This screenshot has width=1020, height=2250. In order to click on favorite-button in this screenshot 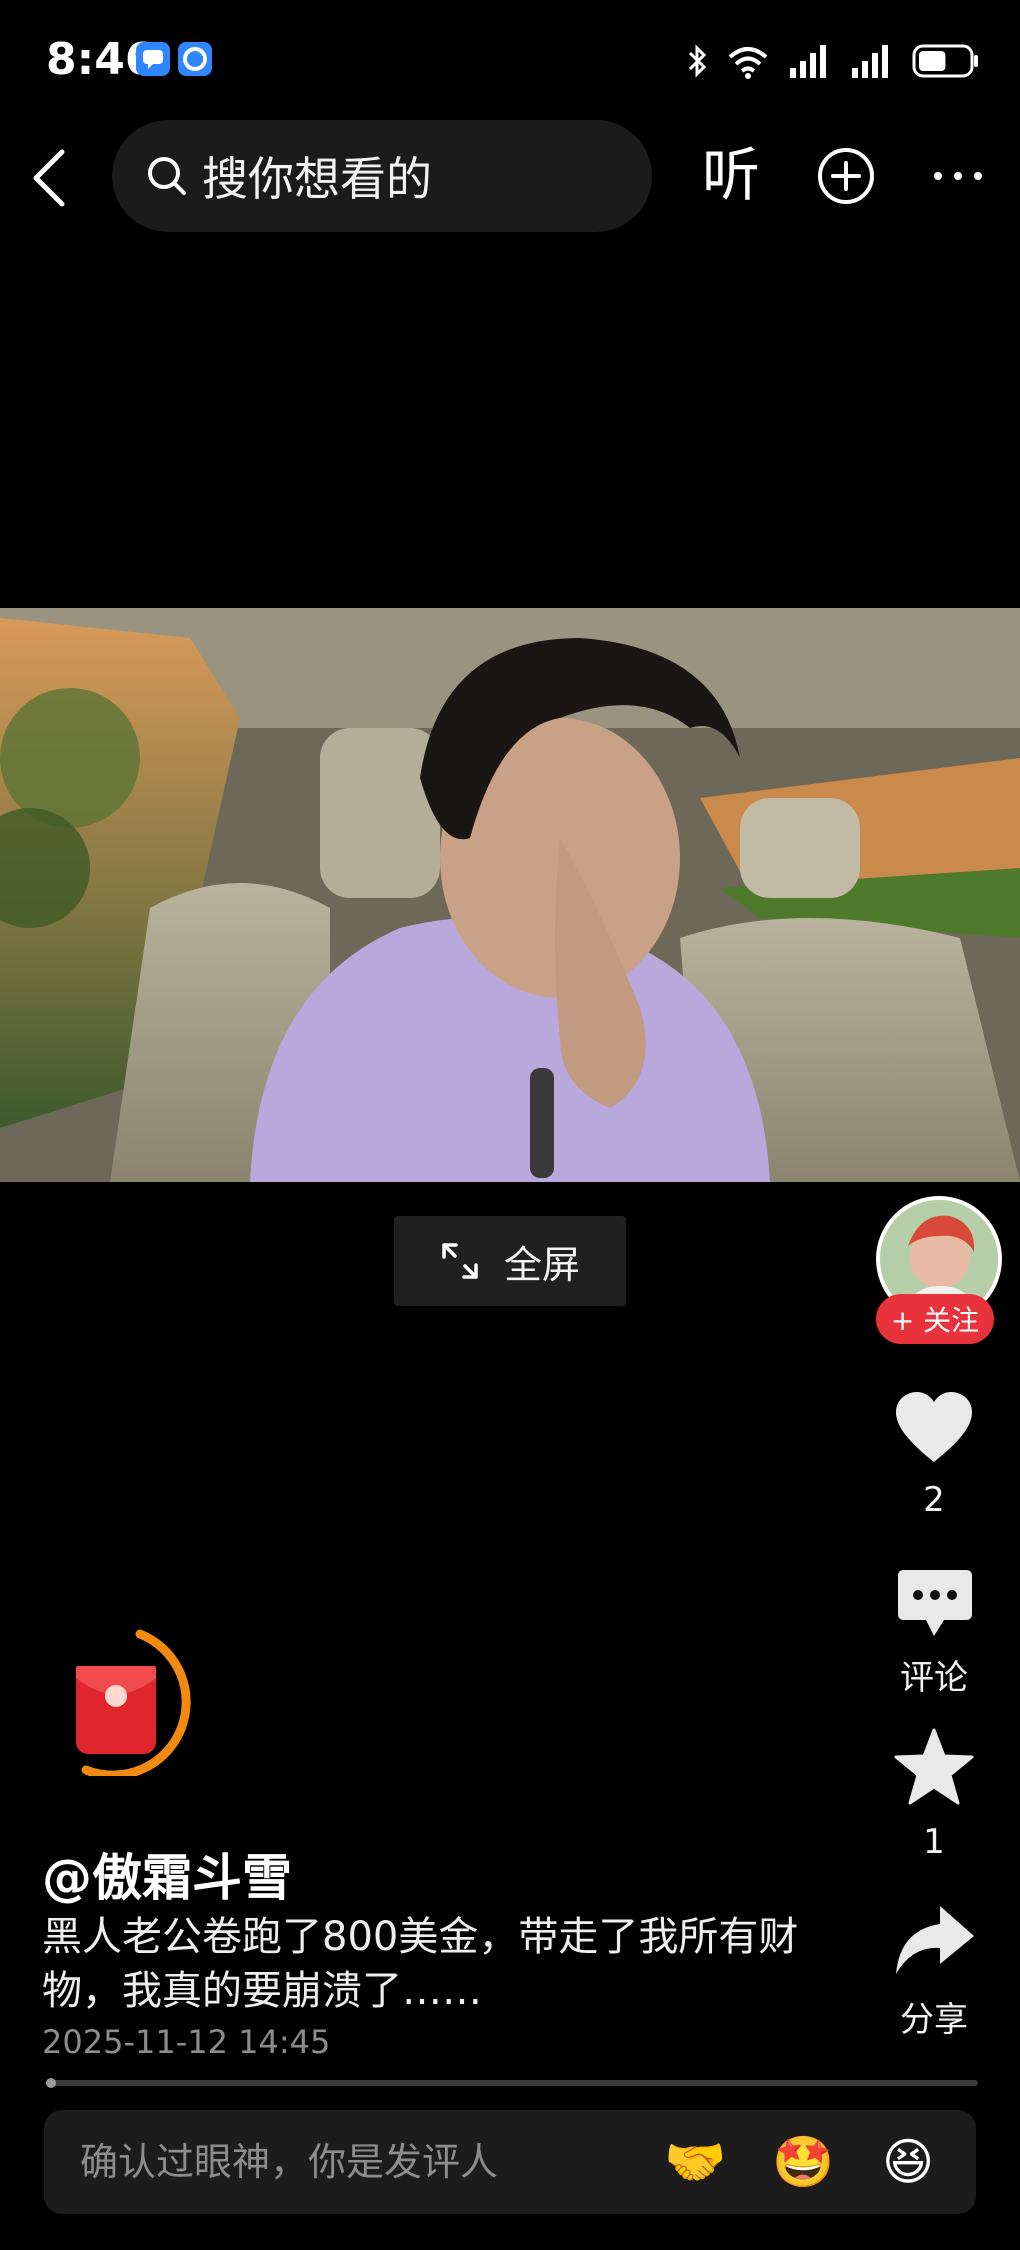, I will do `click(934, 1767)`.